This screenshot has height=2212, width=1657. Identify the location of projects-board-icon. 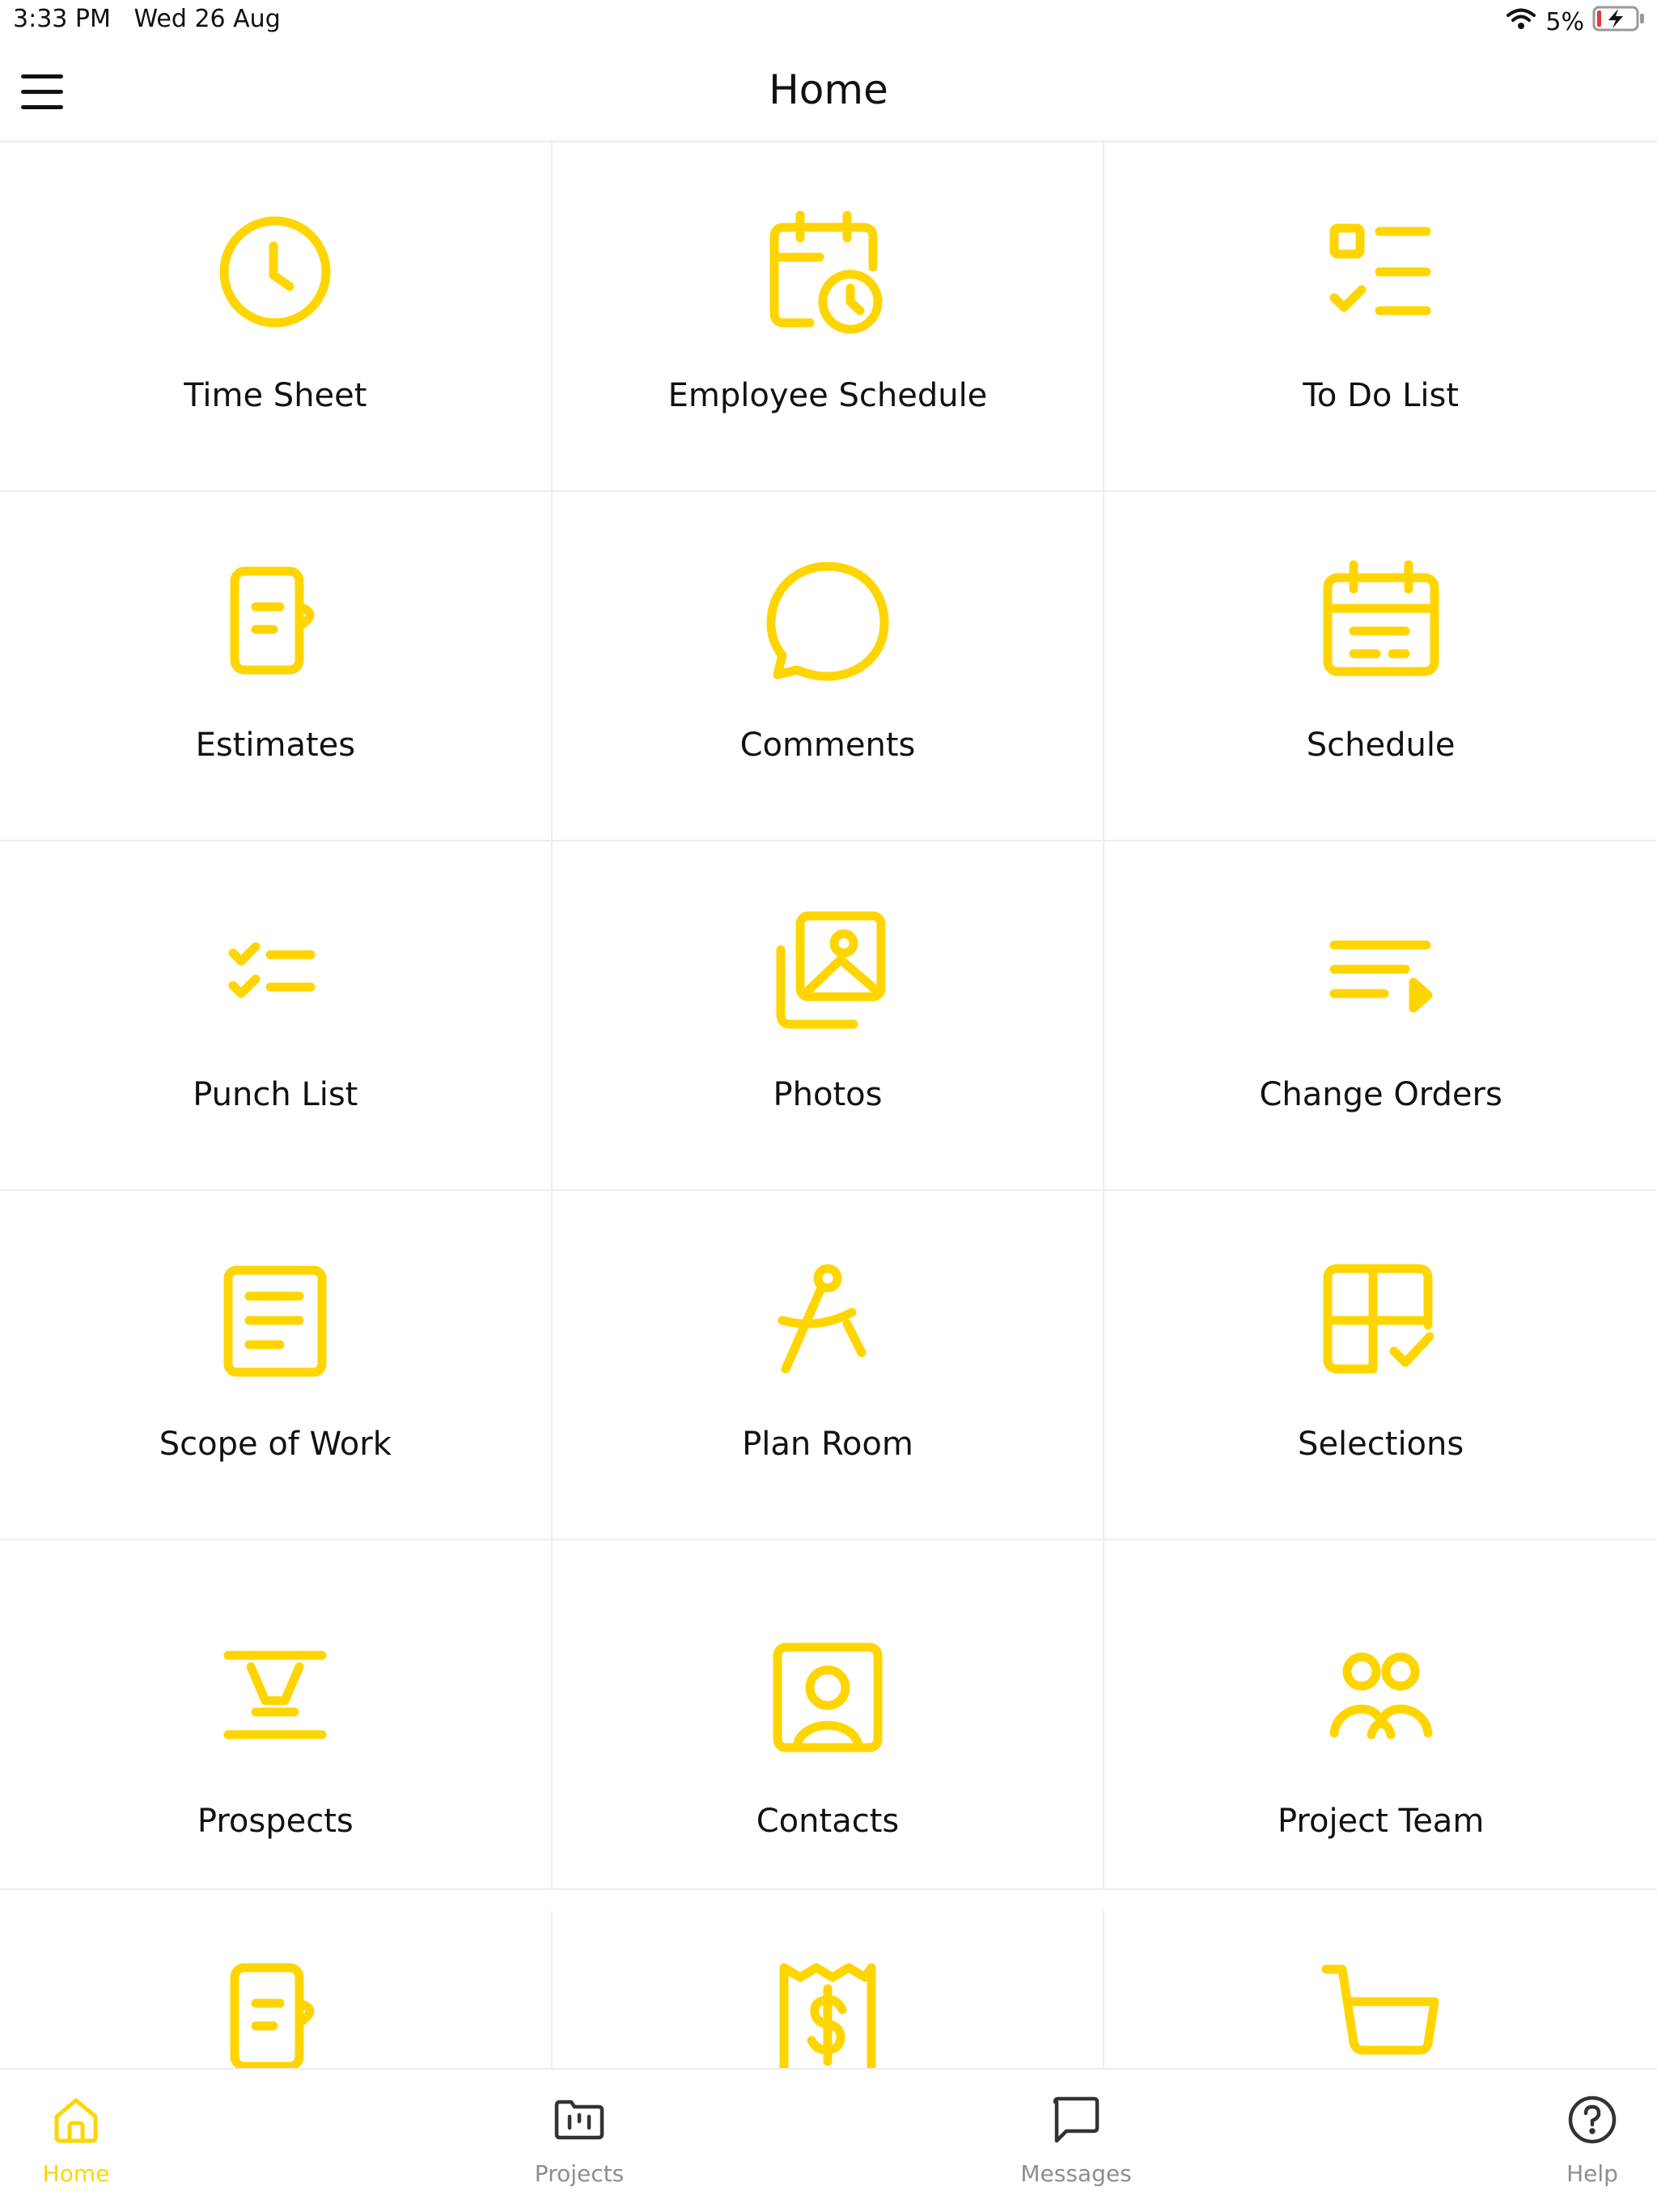
(579, 2120).